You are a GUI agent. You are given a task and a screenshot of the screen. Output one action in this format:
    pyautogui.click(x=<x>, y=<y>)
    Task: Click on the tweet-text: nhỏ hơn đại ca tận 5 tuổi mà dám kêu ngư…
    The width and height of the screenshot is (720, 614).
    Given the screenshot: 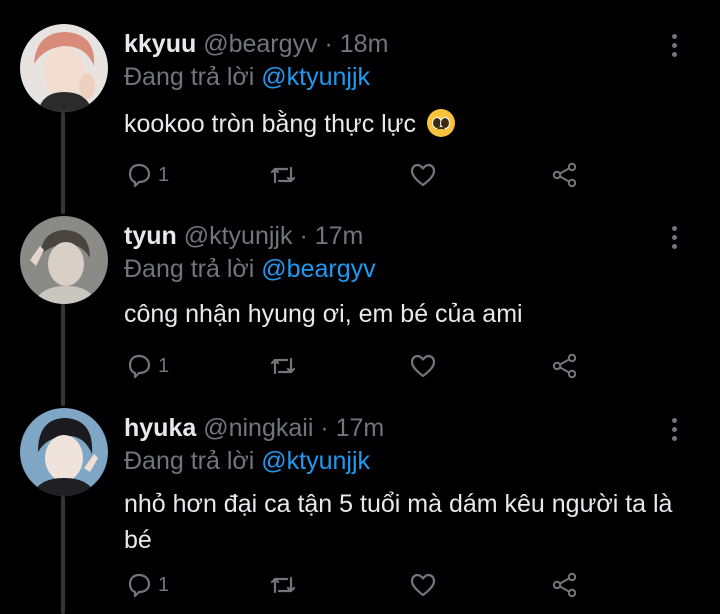 What is the action you would take?
    pyautogui.click(x=398, y=522)
    